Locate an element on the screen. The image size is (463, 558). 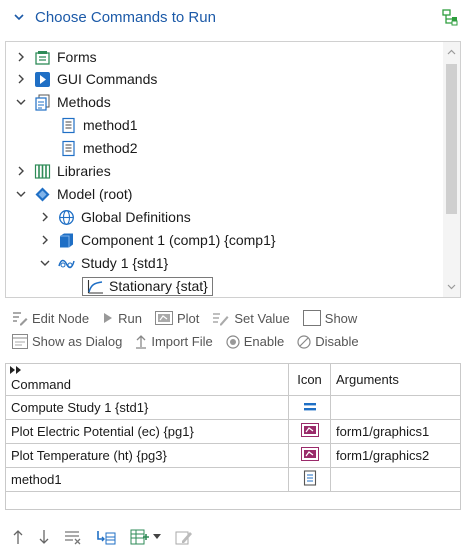
tree-item-study-1: Study 1 {std1} is located at coordinates (103, 263).